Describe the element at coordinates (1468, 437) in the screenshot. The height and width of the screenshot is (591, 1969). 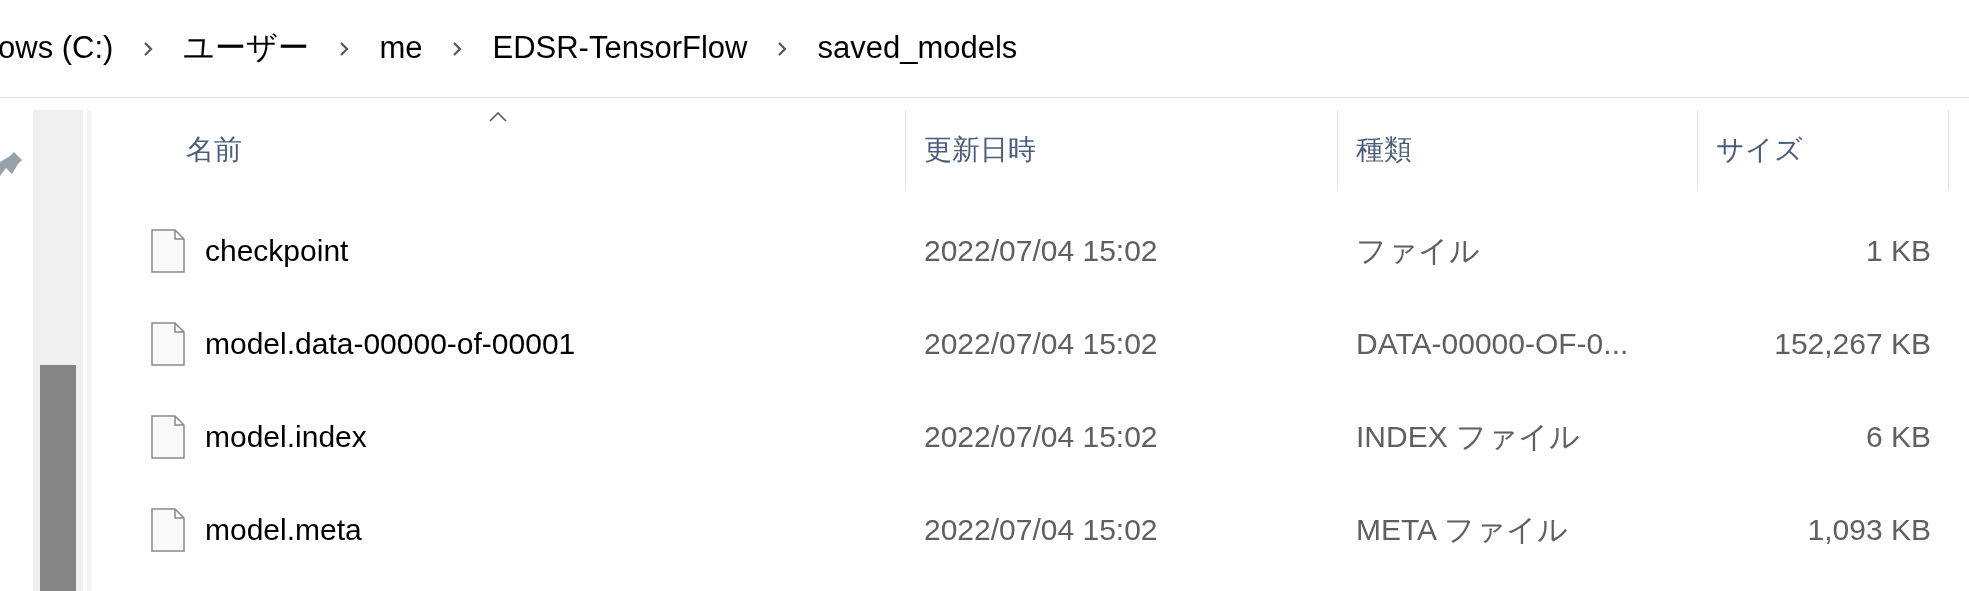
I see `file-type: INDEX ファイル` at that location.